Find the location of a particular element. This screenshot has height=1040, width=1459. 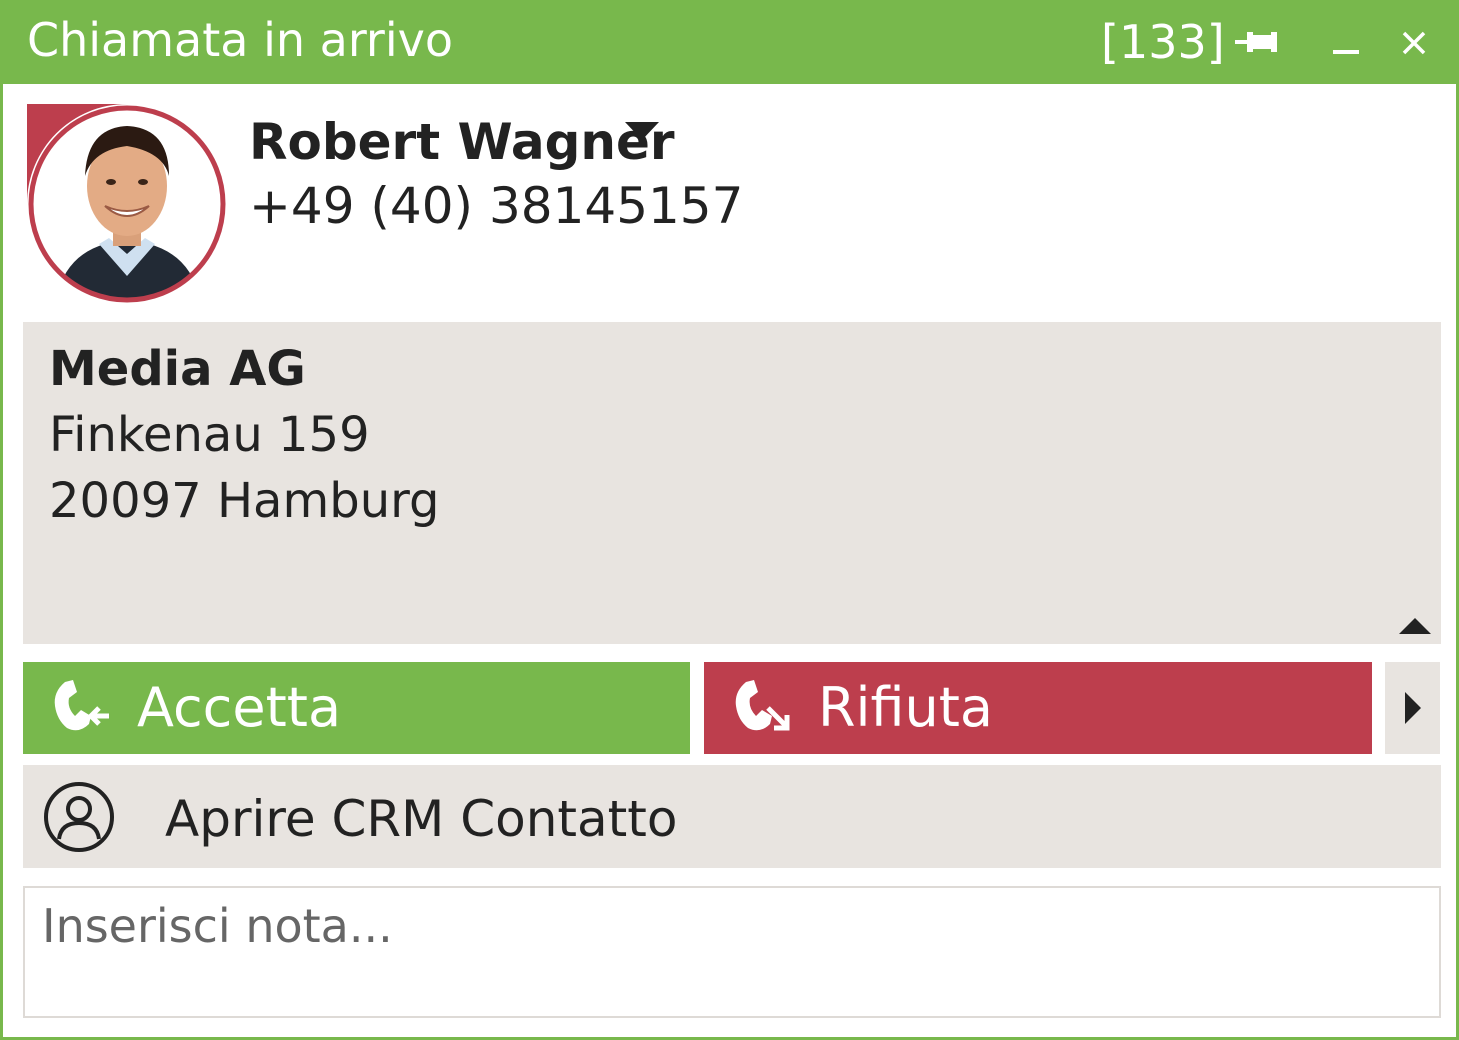

pin-button is located at coordinates (1258, 43).